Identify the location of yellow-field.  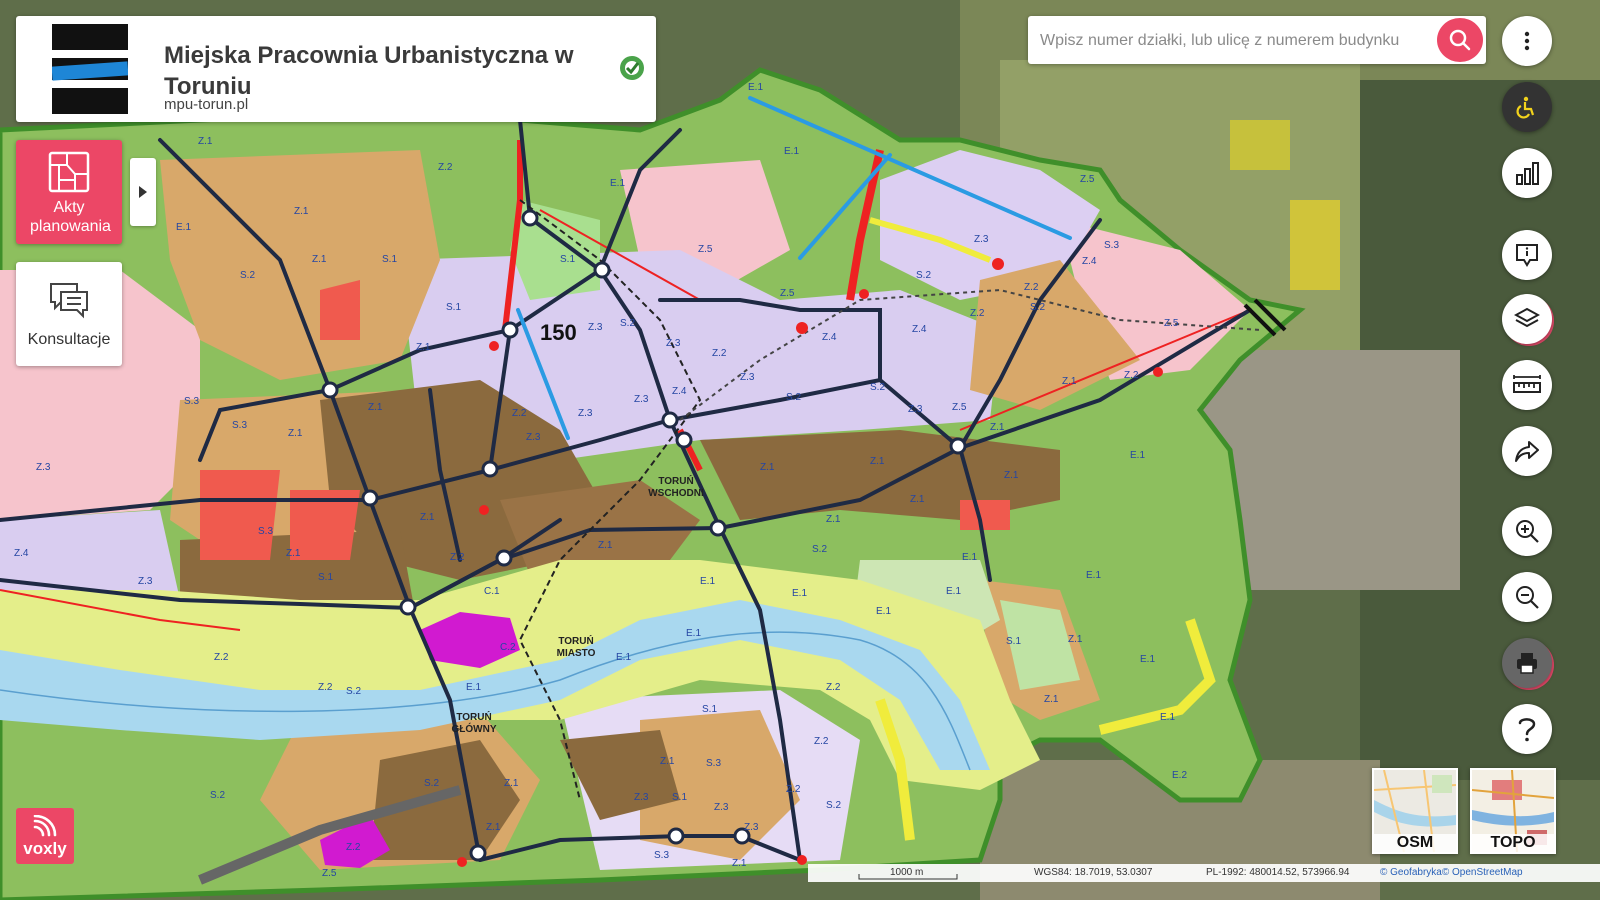
(1260, 145).